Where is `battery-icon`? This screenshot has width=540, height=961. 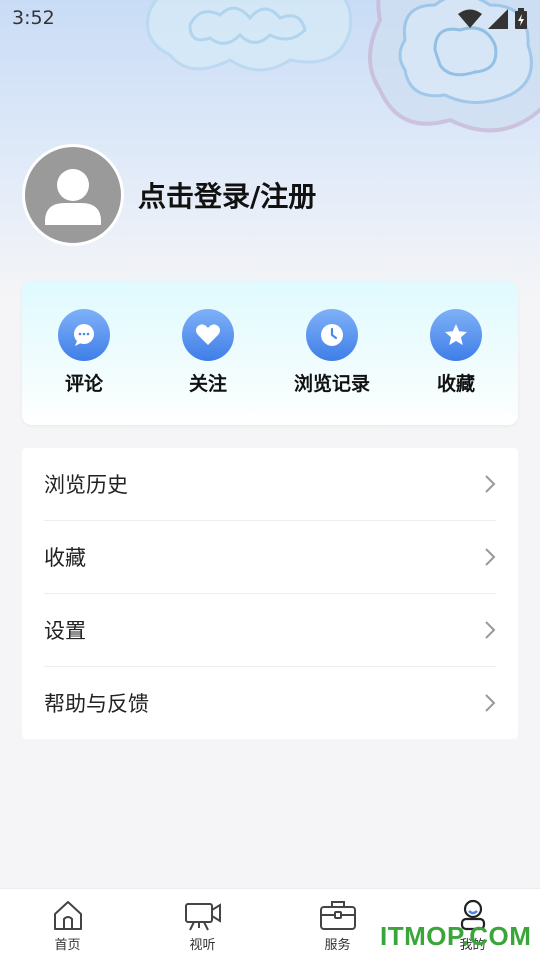
battery-icon is located at coordinates (521, 18).